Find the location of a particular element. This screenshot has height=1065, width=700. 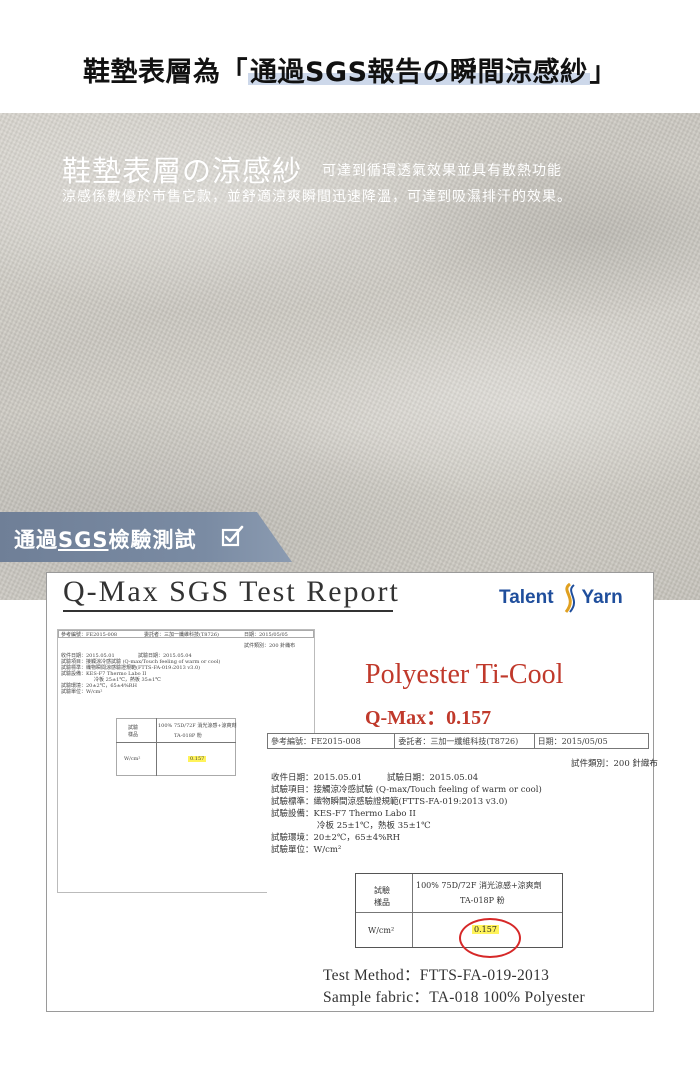

sample-name: 100% 75D/72F 消光涼感+涼爽劑 is located at coordinates (479, 885).